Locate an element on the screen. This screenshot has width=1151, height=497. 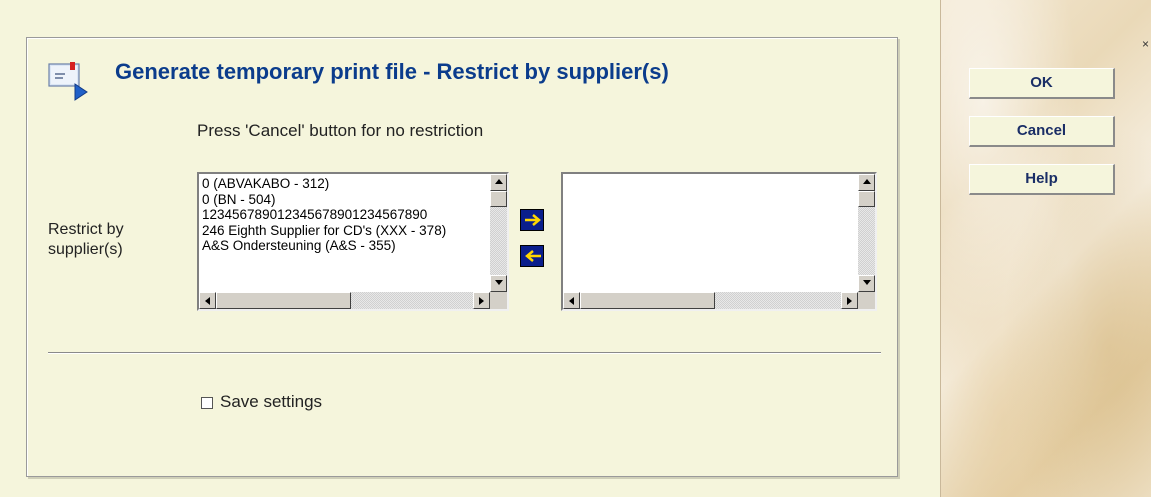
move-left-button is located at coordinates (532, 256).